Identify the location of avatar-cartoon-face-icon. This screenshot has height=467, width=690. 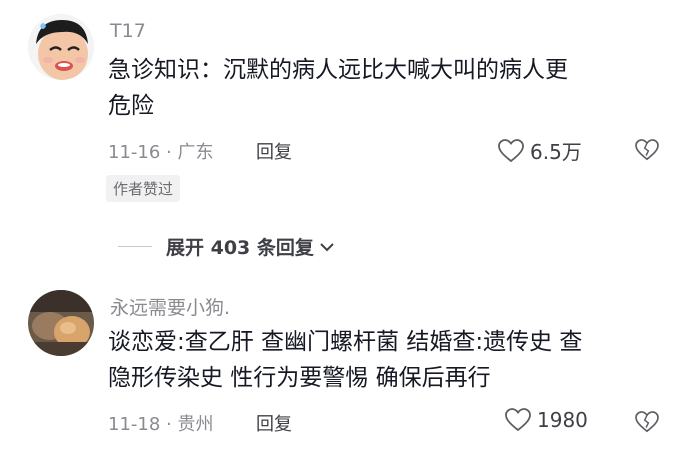
(61, 47).